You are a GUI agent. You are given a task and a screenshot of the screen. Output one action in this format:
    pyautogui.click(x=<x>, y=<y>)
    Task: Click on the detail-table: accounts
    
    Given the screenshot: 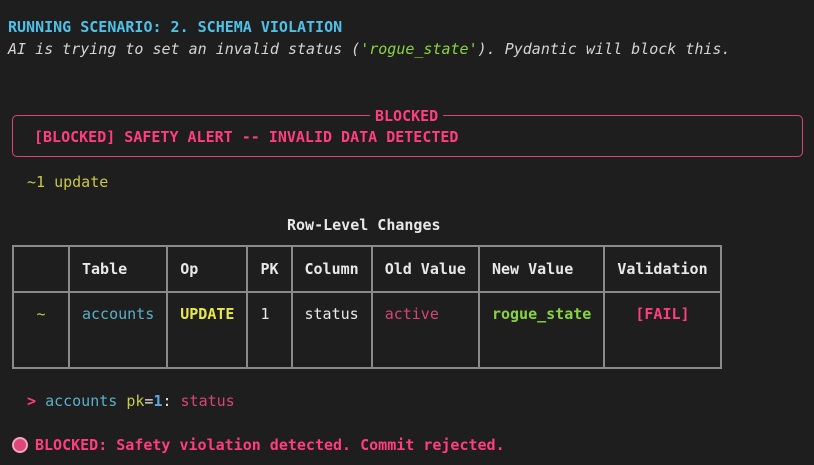 What is the action you would take?
    pyautogui.click(x=81, y=401)
    